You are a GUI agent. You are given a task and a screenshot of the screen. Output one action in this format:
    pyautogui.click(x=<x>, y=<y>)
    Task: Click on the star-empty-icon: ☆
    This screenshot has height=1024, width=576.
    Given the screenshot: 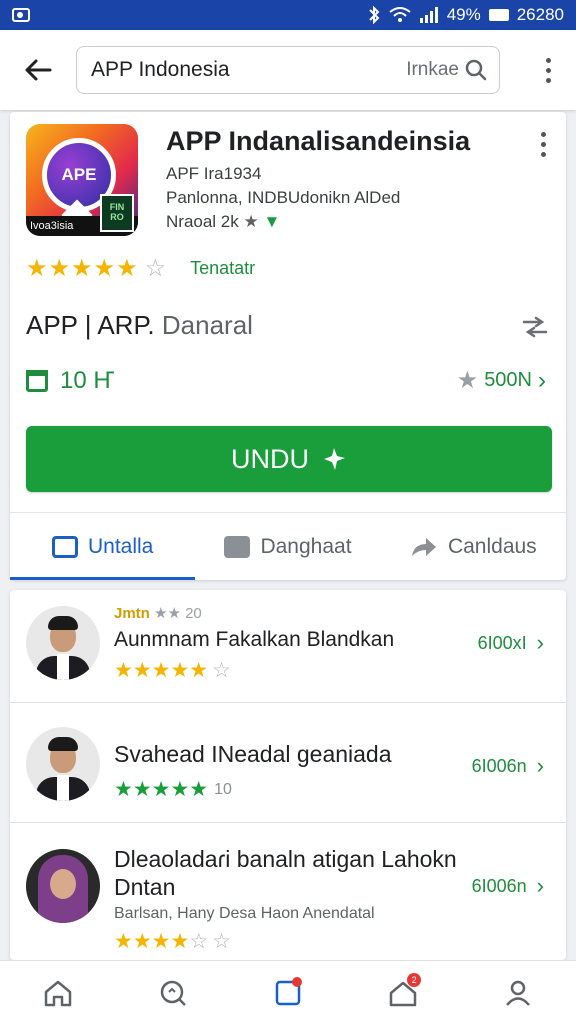 What is the action you would take?
    pyautogui.click(x=155, y=268)
    